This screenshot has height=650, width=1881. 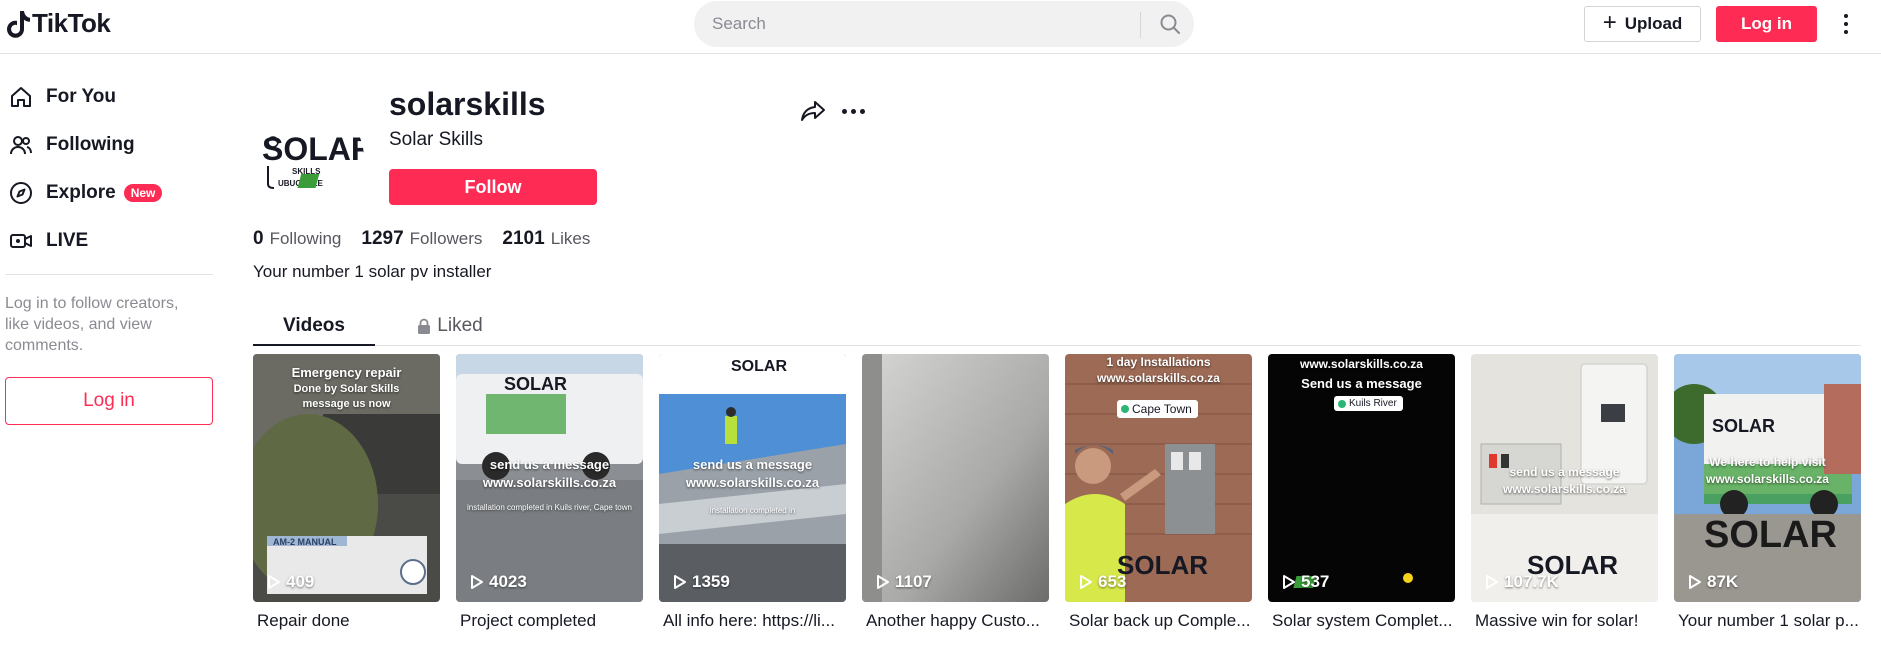 I want to click on tiktok-logo: TikTok, so click(x=57, y=23).